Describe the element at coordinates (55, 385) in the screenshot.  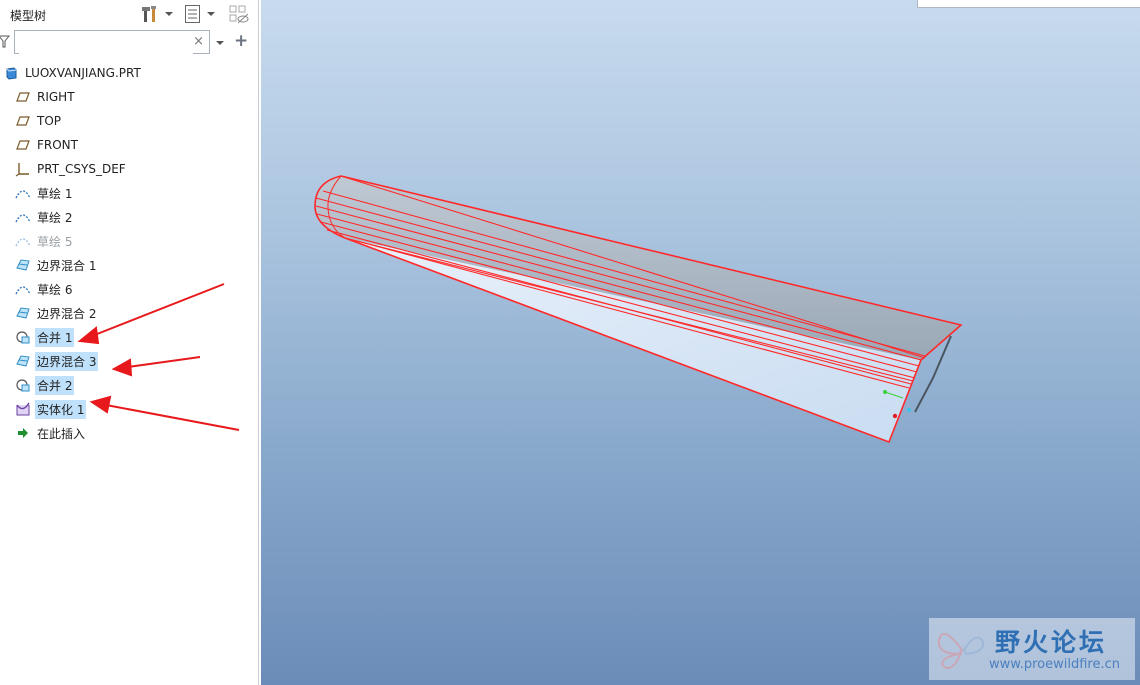
I see `model-tree-item-label: 合并 2` at that location.